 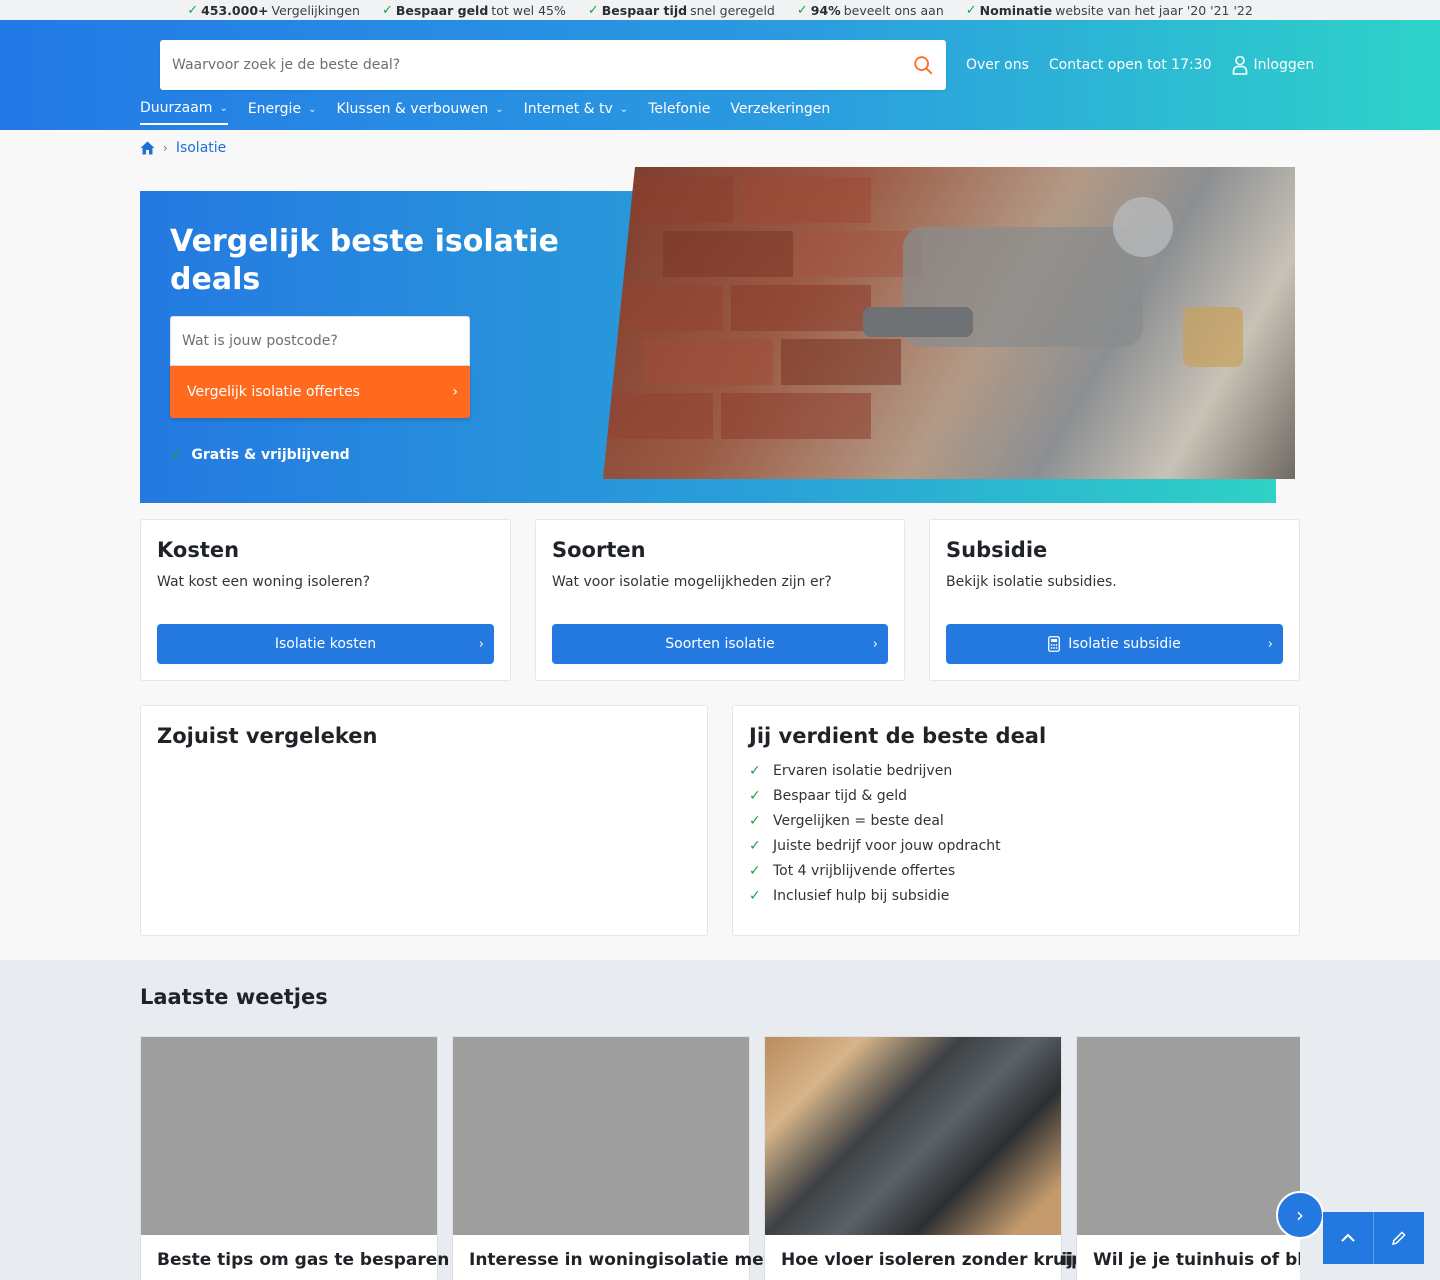 I want to click on article-card: Beste tips om gas te besparen, so click(x=295, y=1158).